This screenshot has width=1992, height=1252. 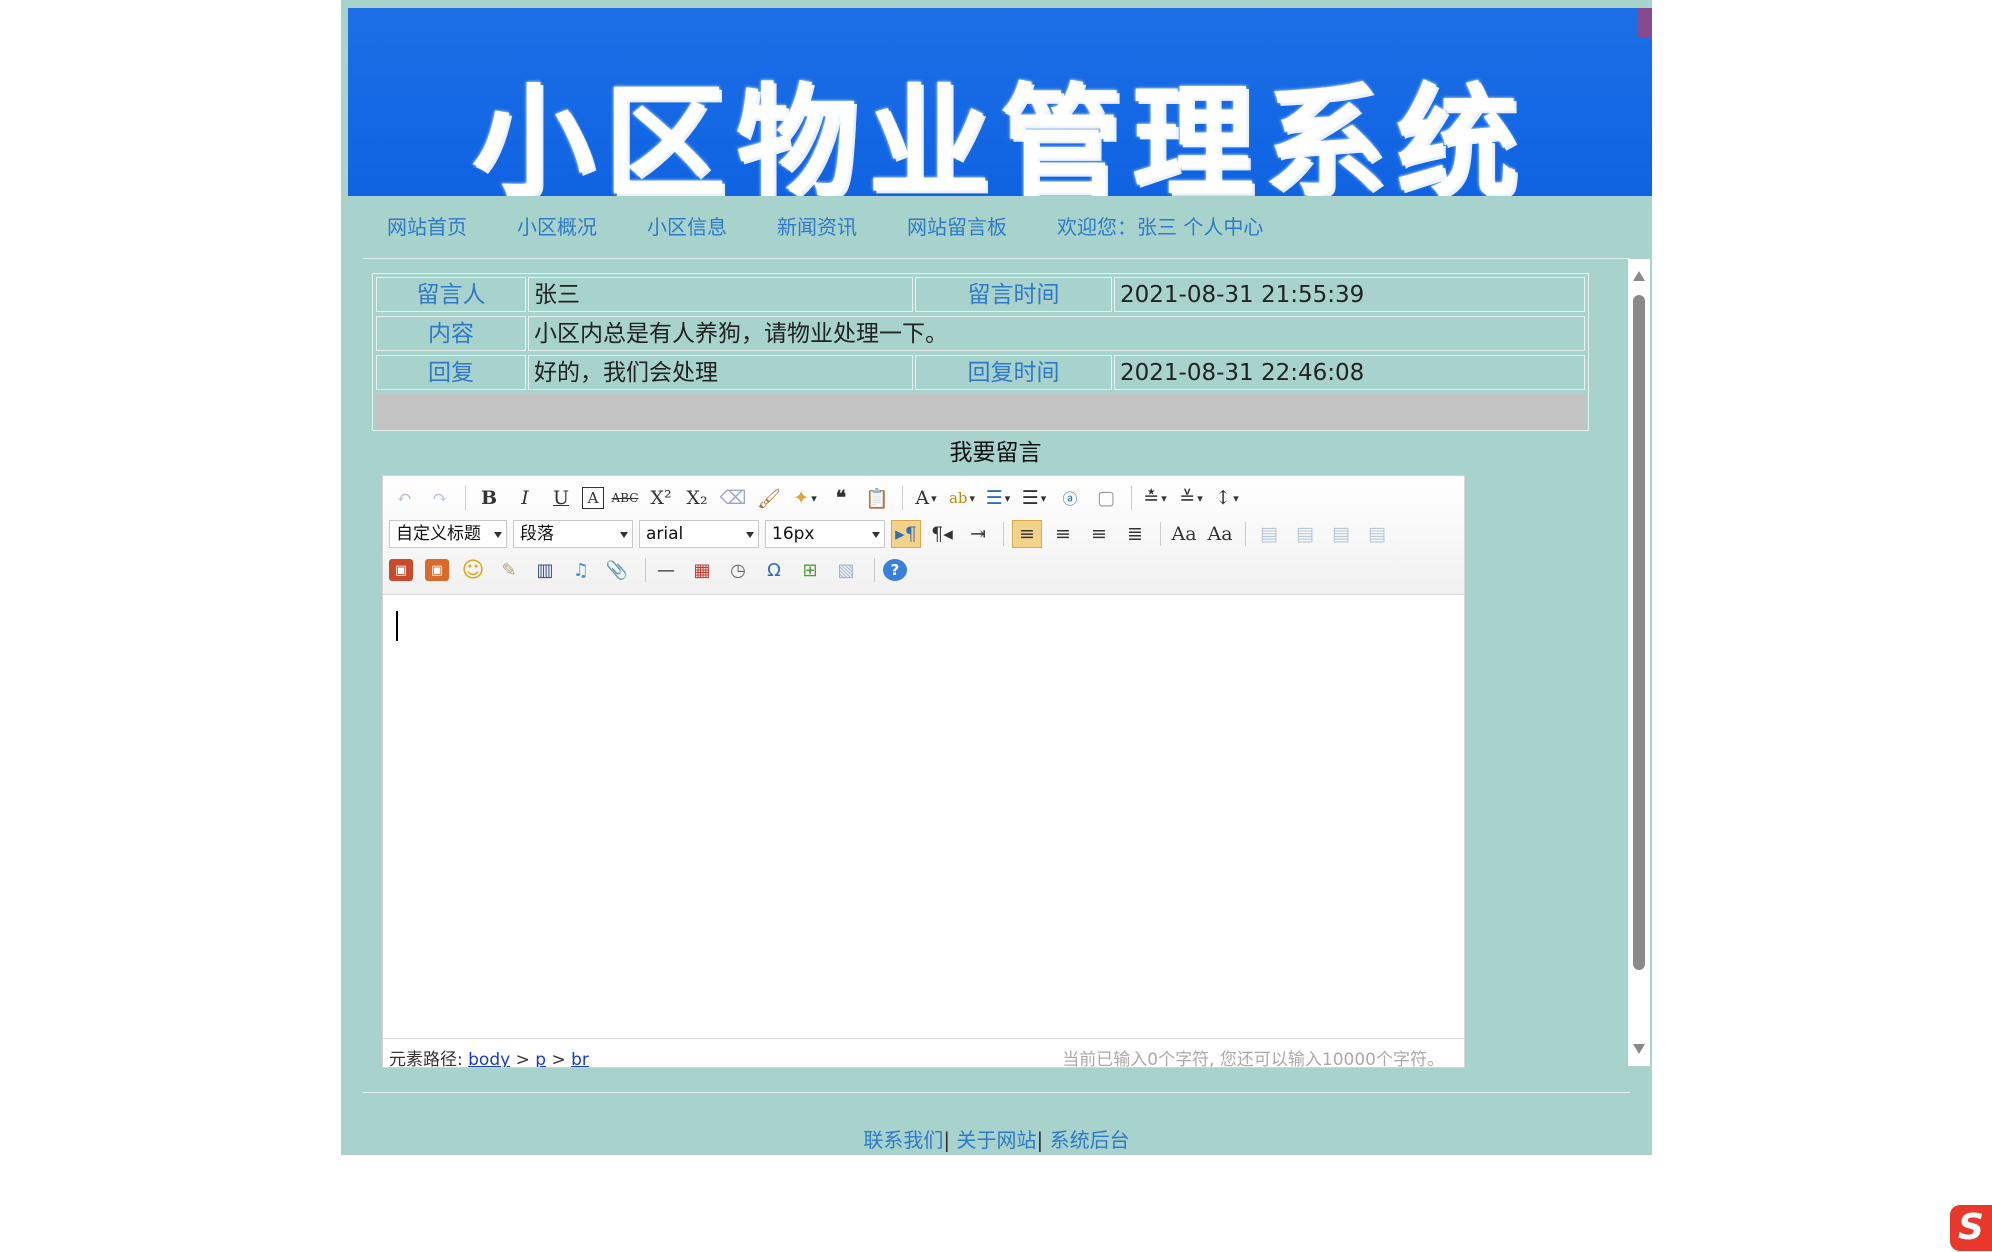 I want to click on path-p-link: p, so click(x=540, y=1058).